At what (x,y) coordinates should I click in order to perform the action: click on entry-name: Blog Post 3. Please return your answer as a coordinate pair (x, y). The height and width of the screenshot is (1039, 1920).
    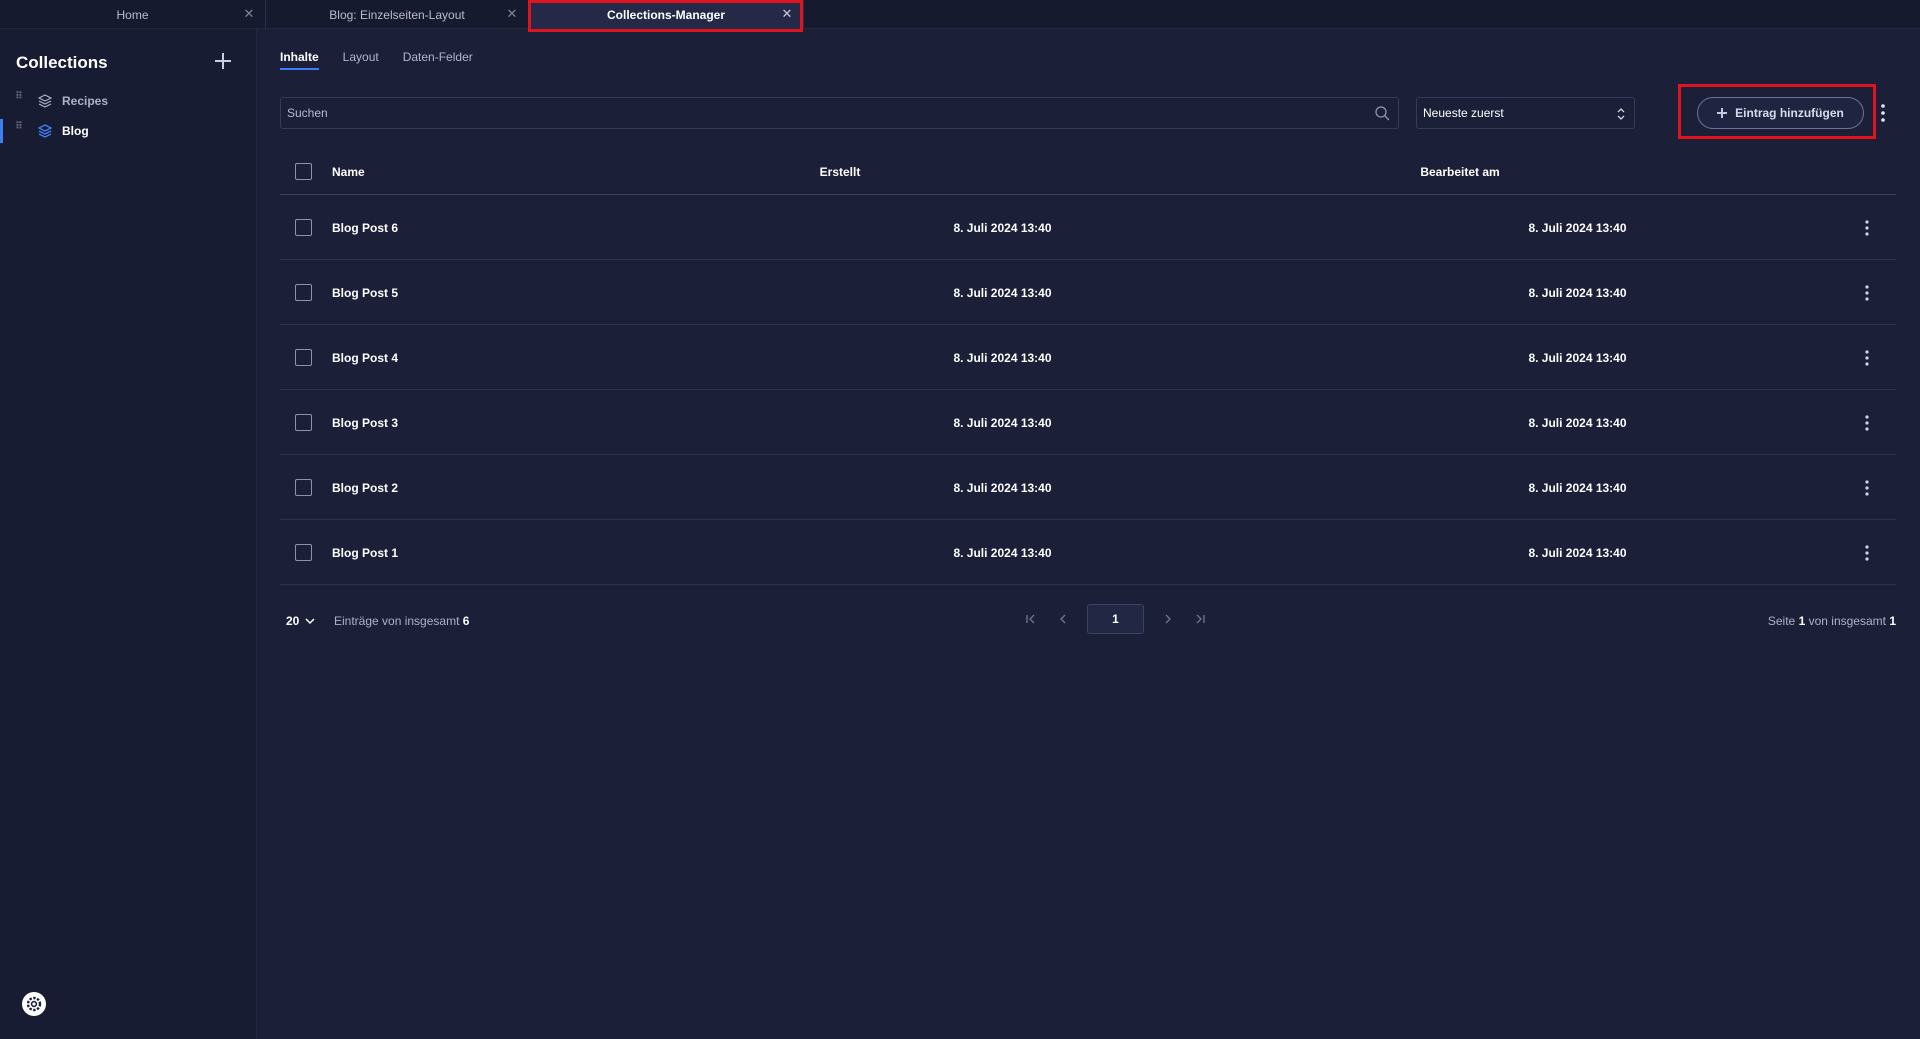
    Looking at the image, I should click on (365, 423).